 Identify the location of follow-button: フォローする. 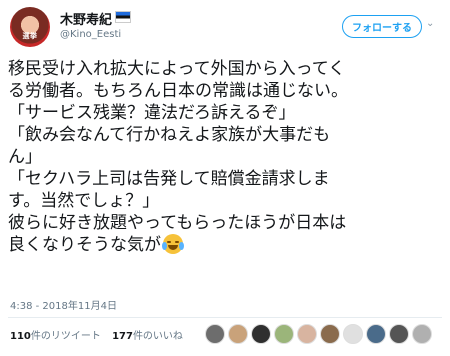
(382, 26).